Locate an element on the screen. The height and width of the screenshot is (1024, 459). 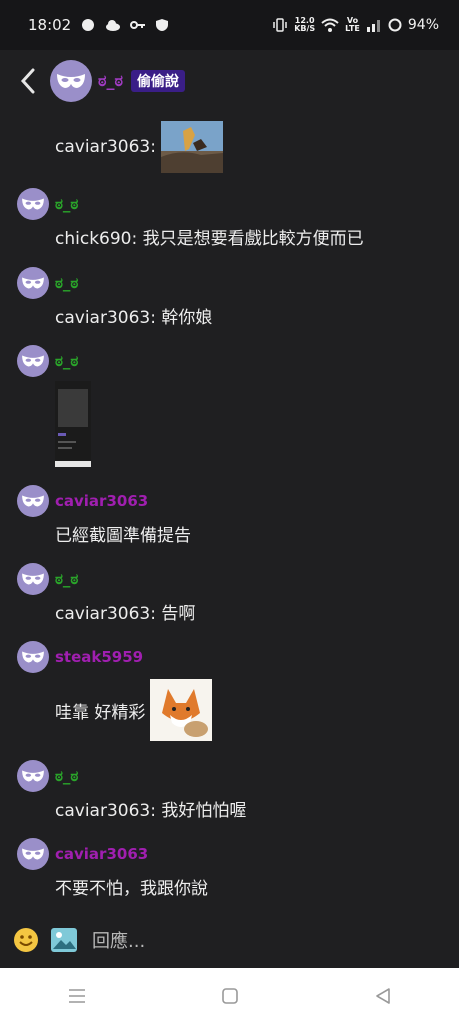
emoji-button is located at coordinates (26, 940).